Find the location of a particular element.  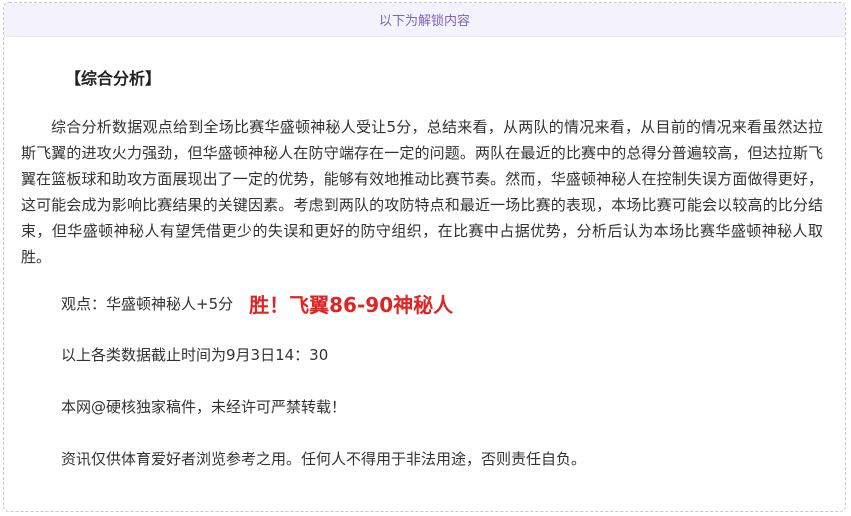

match-result: 胜！飞翼86-90神秘人 is located at coordinates (351, 304).